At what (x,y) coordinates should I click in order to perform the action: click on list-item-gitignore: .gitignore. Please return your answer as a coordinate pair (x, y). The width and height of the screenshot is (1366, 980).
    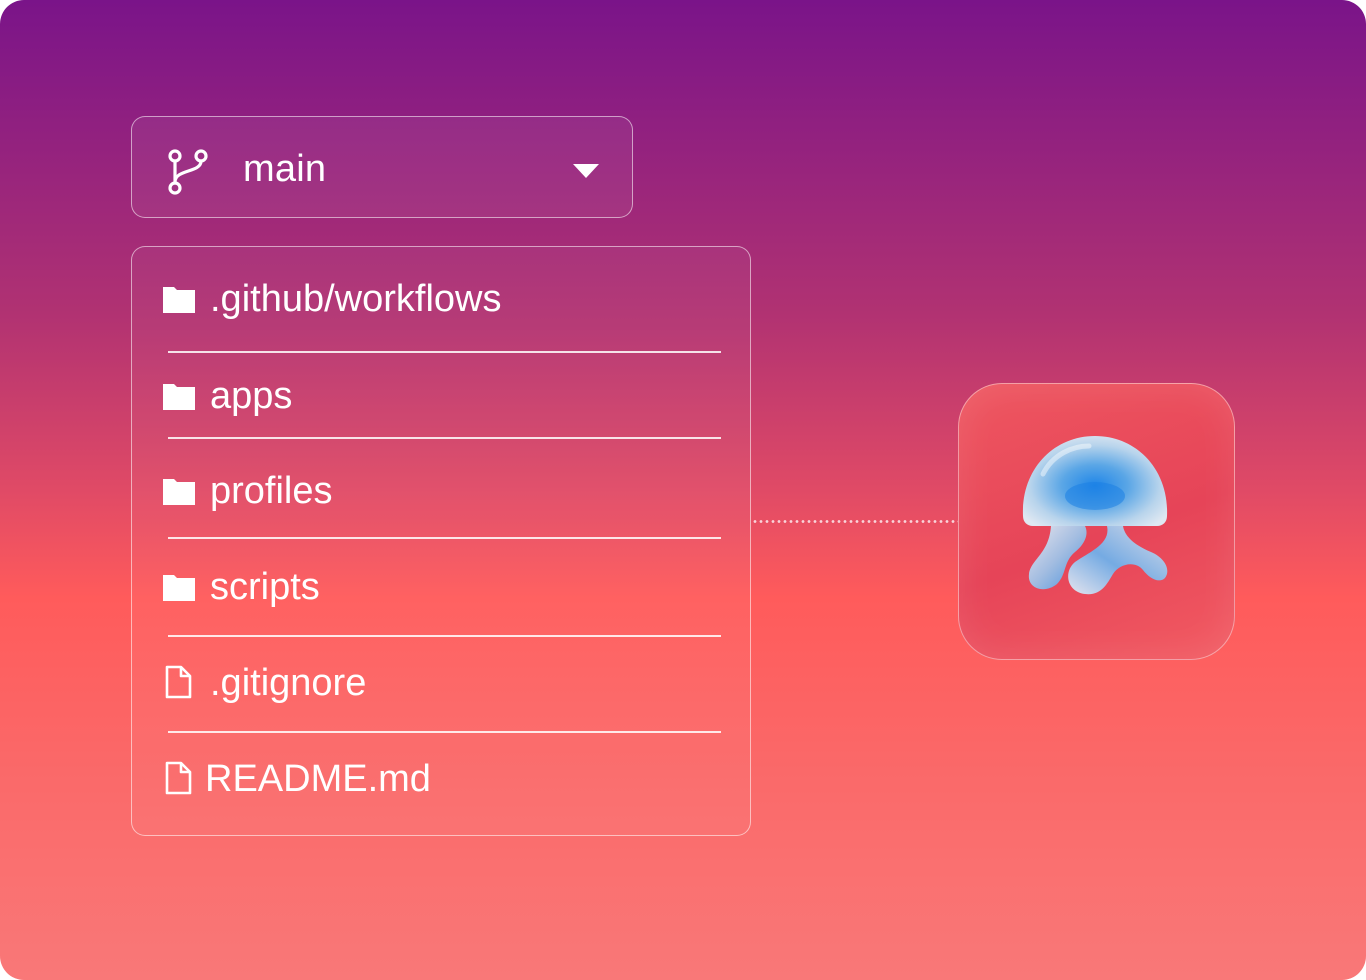
    Looking at the image, I should click on (441, 683).